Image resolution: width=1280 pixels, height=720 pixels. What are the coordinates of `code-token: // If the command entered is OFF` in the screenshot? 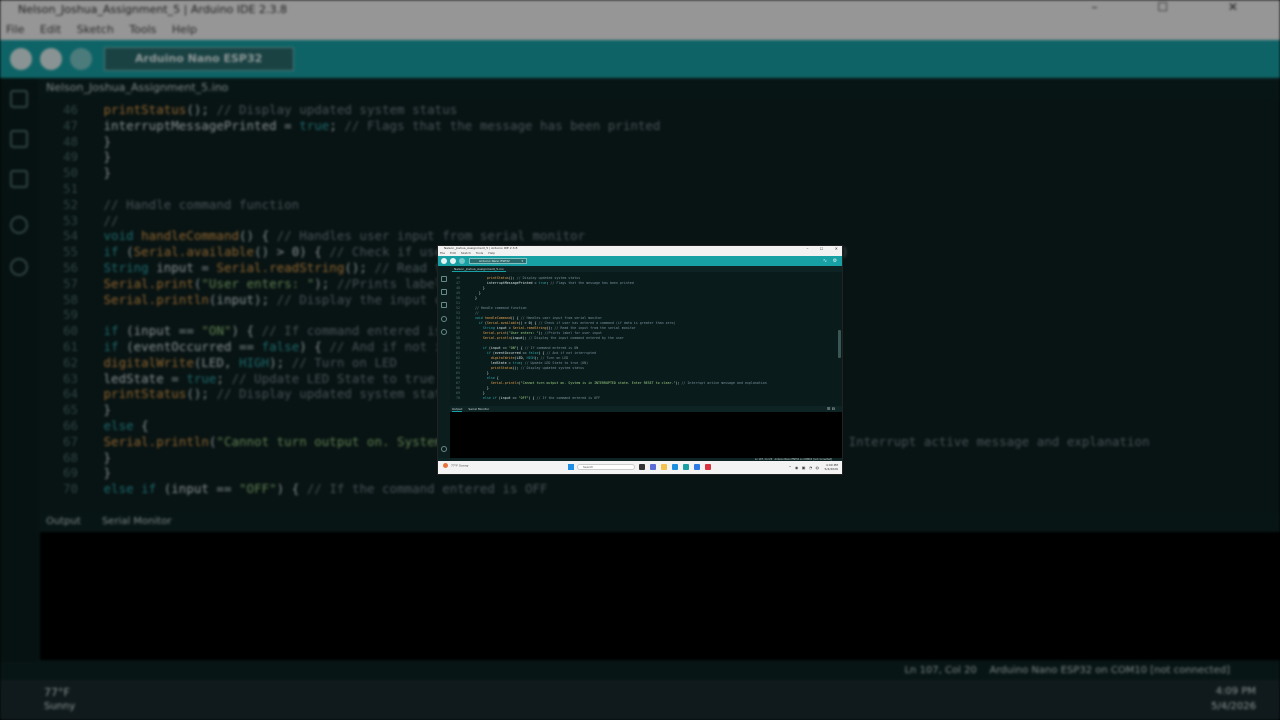 It's located at (427, 489).